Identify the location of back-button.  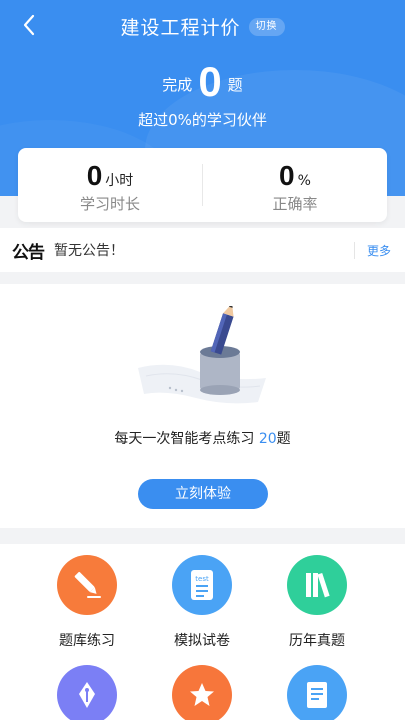
(30, 25).